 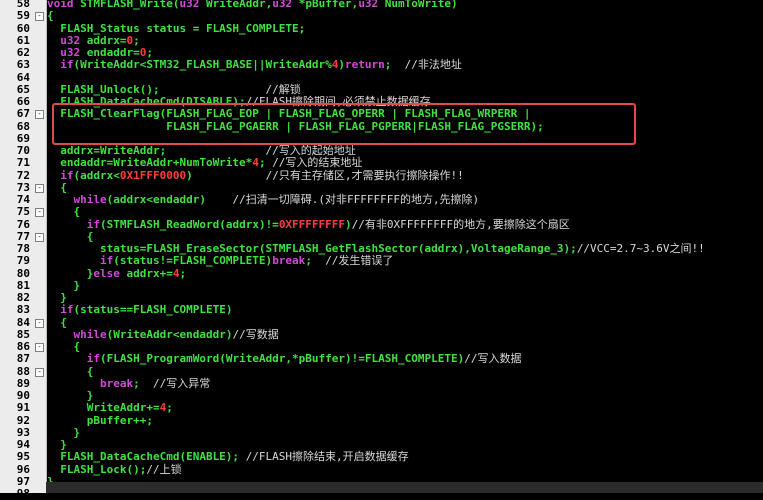 What do you see at coordinates (23, 16) in the screenshot?
I see `line-number: 59` at bounding box center [23, 16].